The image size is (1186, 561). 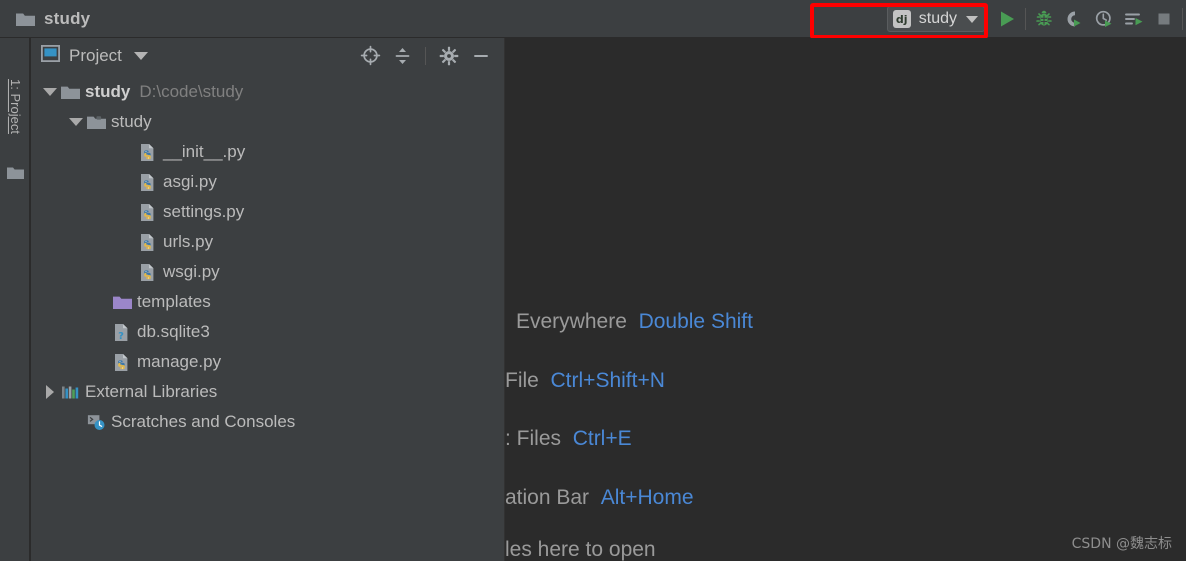 I want to click on editor-hint-text: File, so click(x=522, y=380).